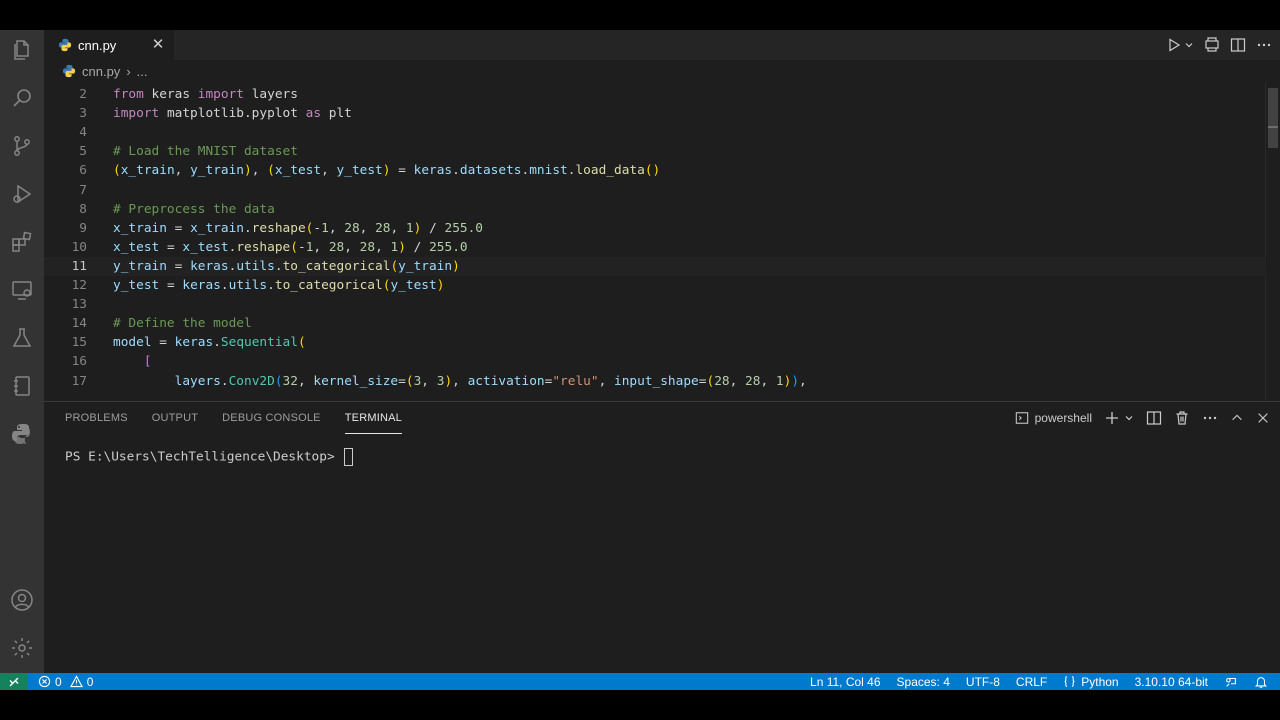 Image resolution: width=1280 pixels, height=720 pixels. I want to click on code-line: 3 import matplotlib.pyplot as plt, so click(655, 113).